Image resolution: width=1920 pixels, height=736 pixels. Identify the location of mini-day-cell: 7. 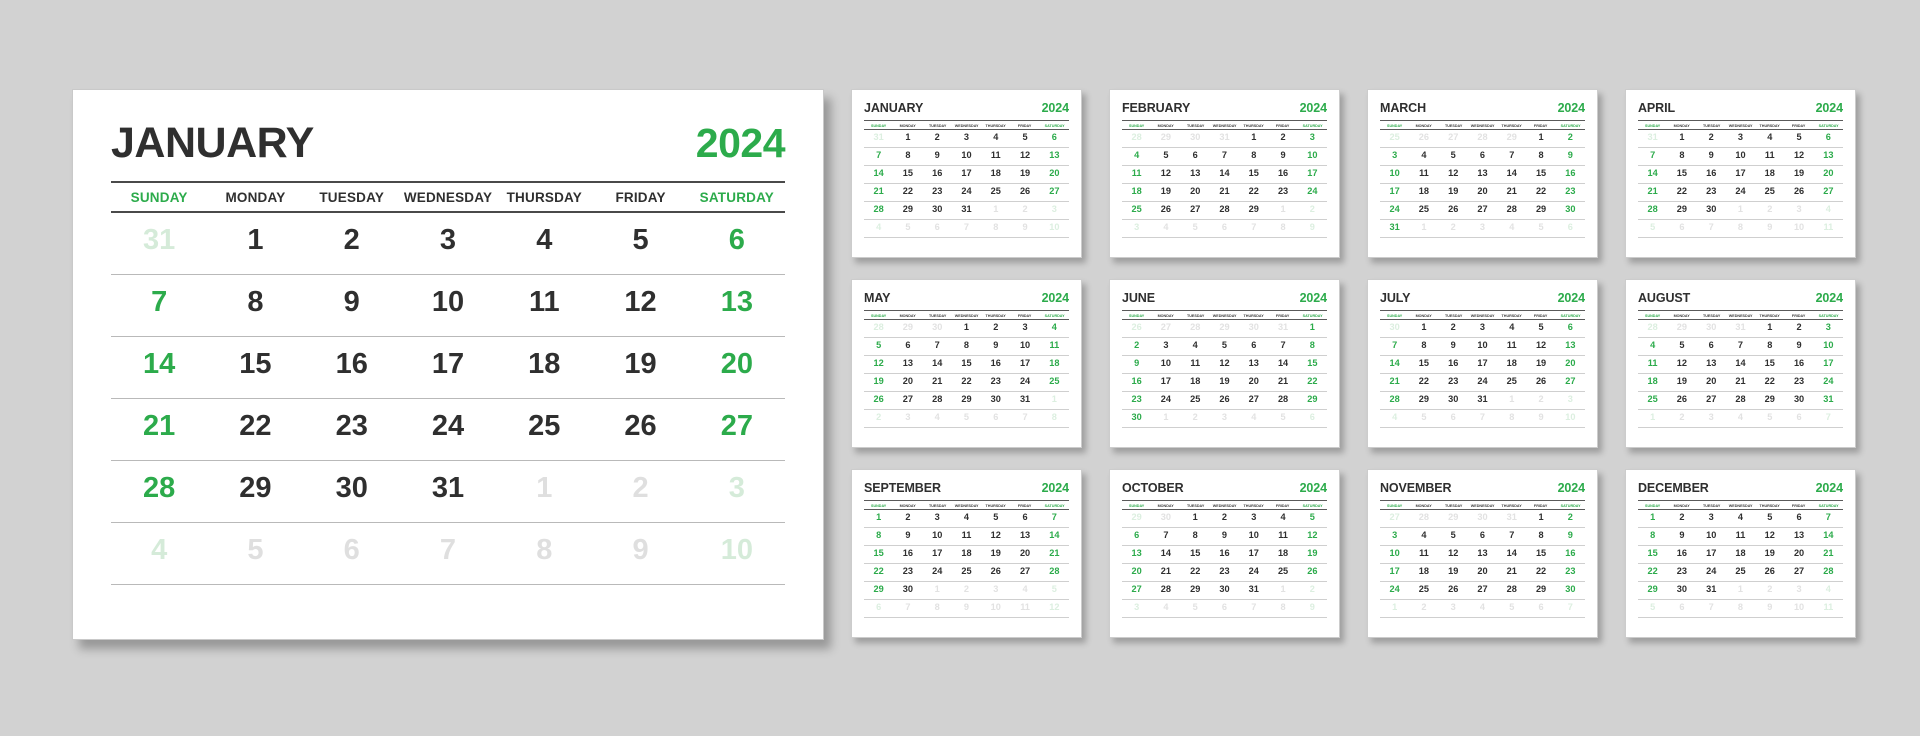
(878, 156).